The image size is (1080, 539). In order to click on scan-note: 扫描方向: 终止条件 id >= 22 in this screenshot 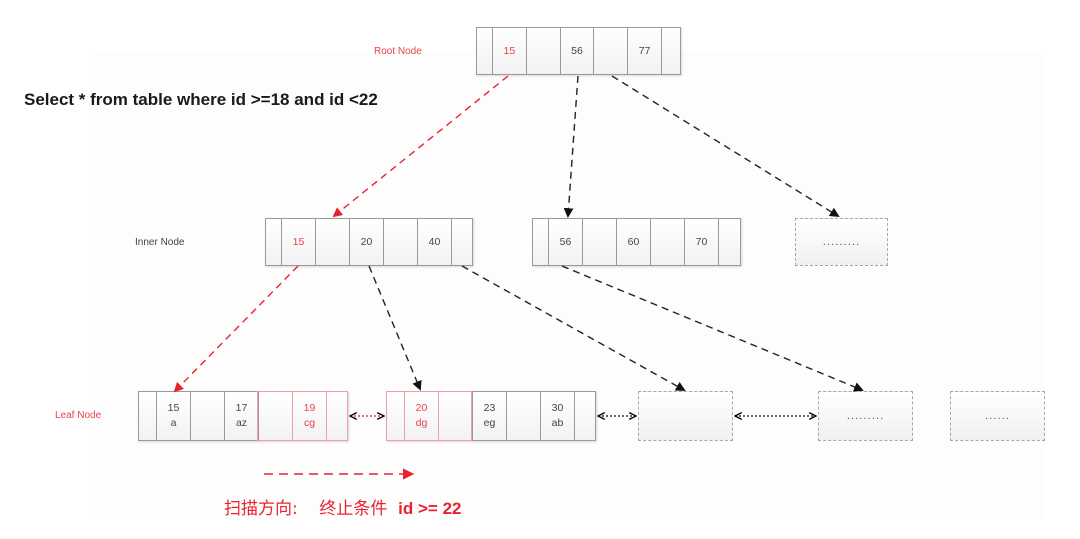, I will do `click(343, 506)`.